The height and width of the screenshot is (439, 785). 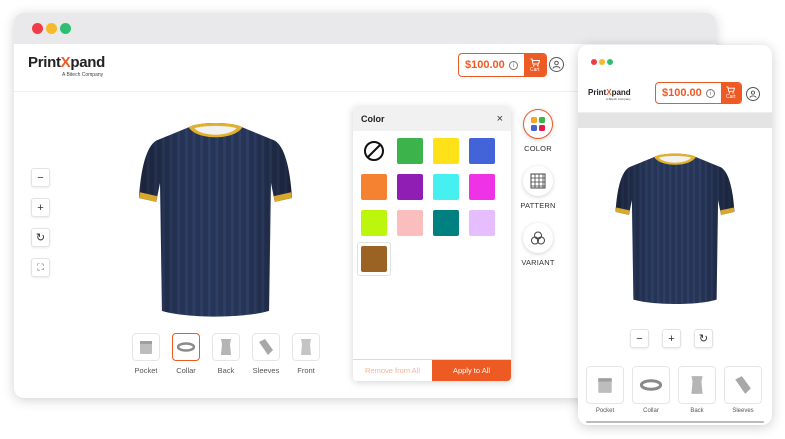 I want to click on mobile-price-cart-group: $100.00 i Cart, so click(x=698, y=93).